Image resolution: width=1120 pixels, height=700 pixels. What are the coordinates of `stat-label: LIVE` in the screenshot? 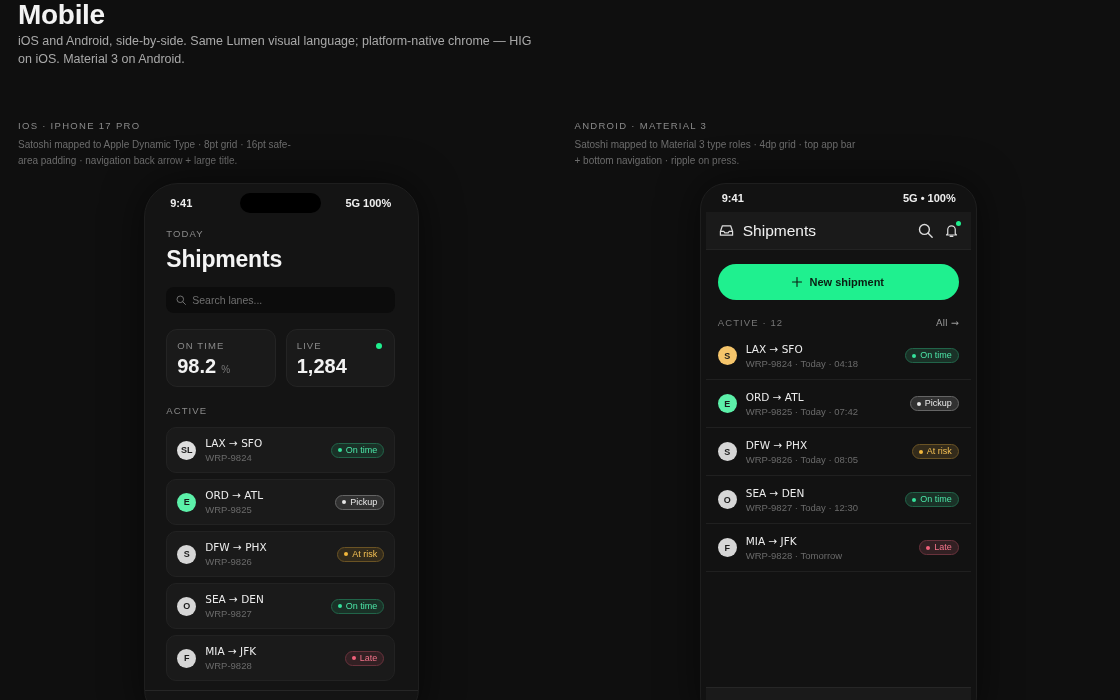 It's located at (309, 346).